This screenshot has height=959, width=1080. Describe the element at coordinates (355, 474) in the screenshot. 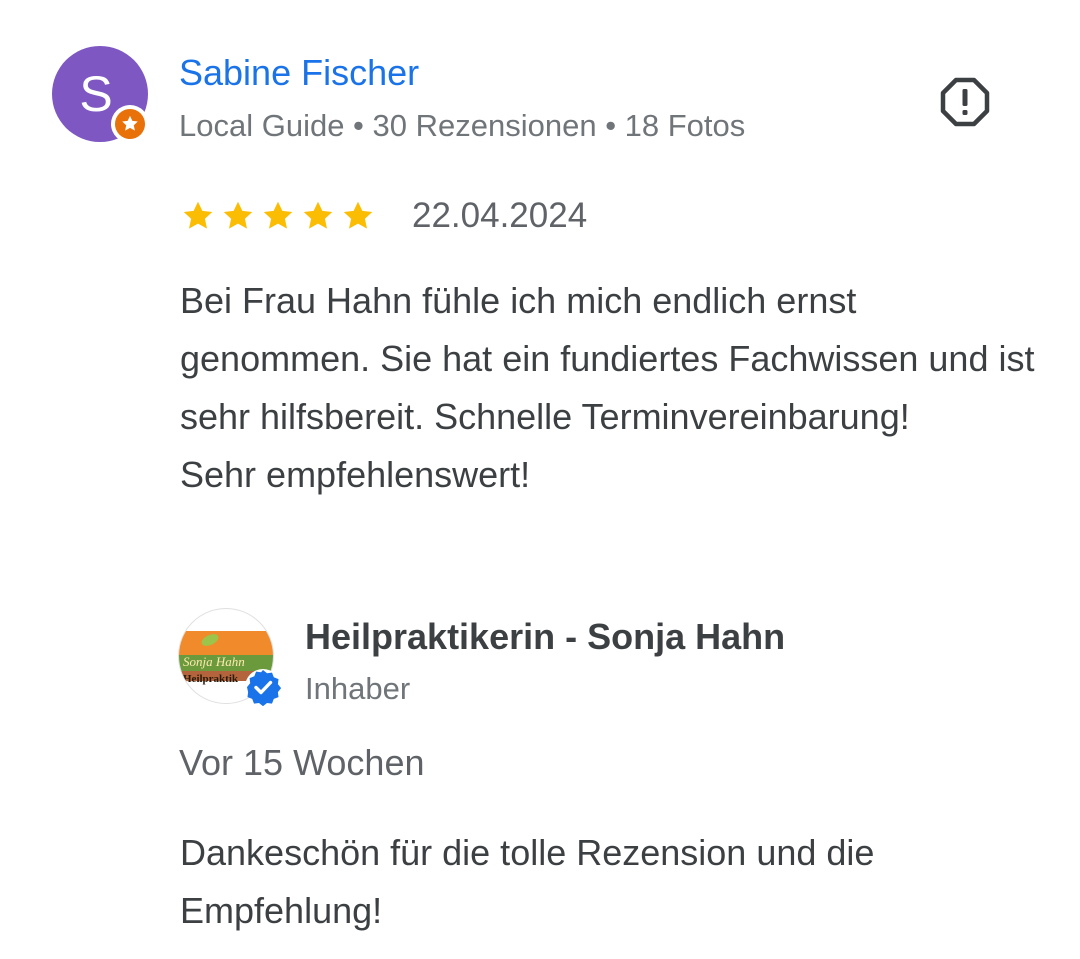

I see `review-text-line: Sehr empfehlenswert!` at that location.